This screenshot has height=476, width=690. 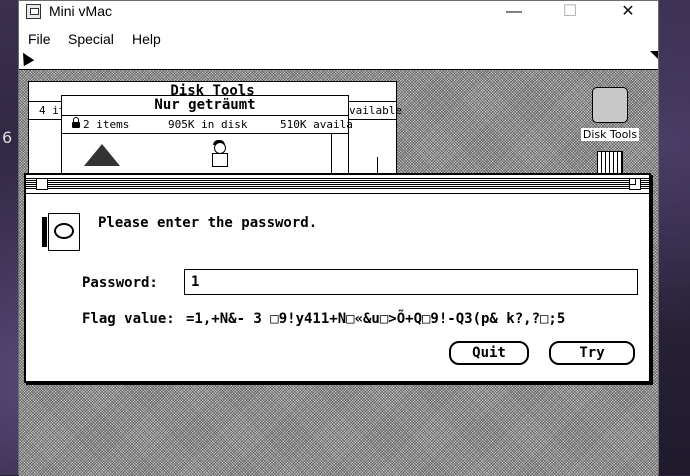 I want to click on nur-items: 2 items, so click(x=100, y=124).